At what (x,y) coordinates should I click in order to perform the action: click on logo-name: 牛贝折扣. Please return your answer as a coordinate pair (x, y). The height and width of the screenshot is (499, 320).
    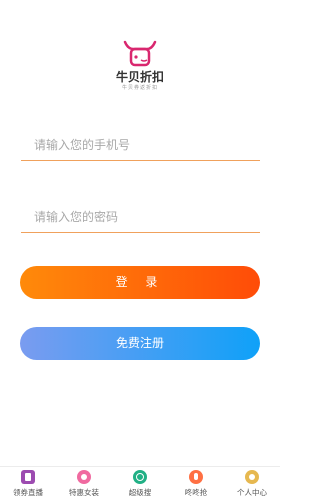
    Looking at the image, I should click on (139, 77).